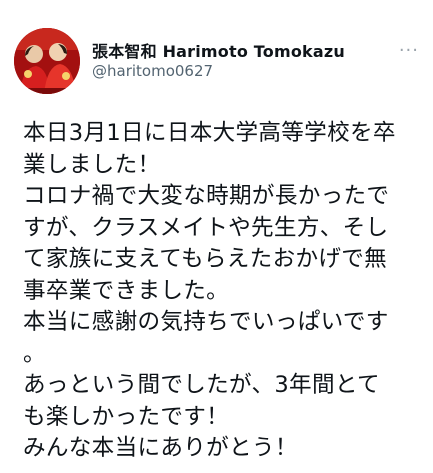 This screenshot has width=433, height=473. Describe the element at coordinates (126, 290) in the screenshot. I see `tweet-text-line: 事卒業できました。` at that location.